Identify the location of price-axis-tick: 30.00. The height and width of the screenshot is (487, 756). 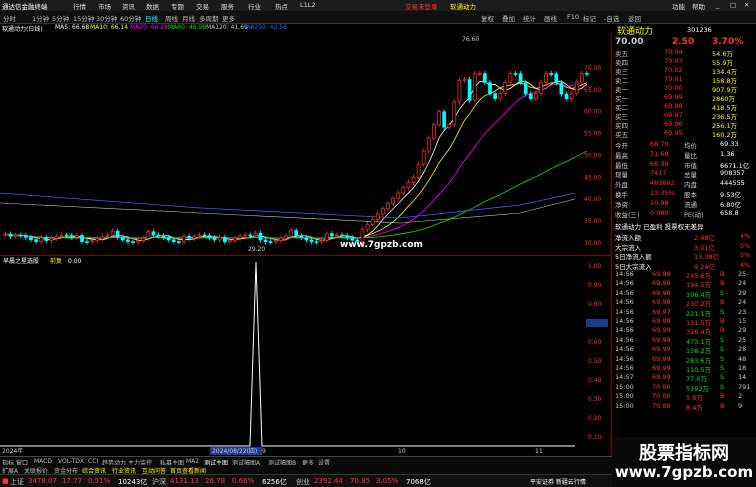
(592, 243).